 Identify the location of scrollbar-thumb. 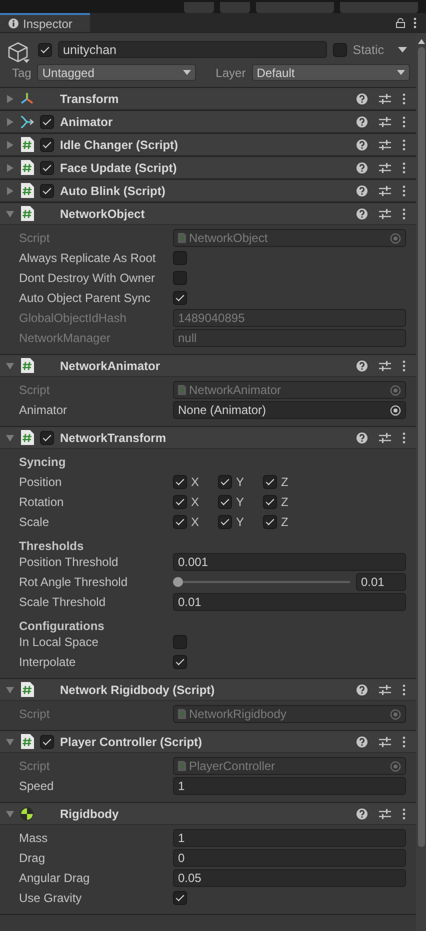
(421, 447).